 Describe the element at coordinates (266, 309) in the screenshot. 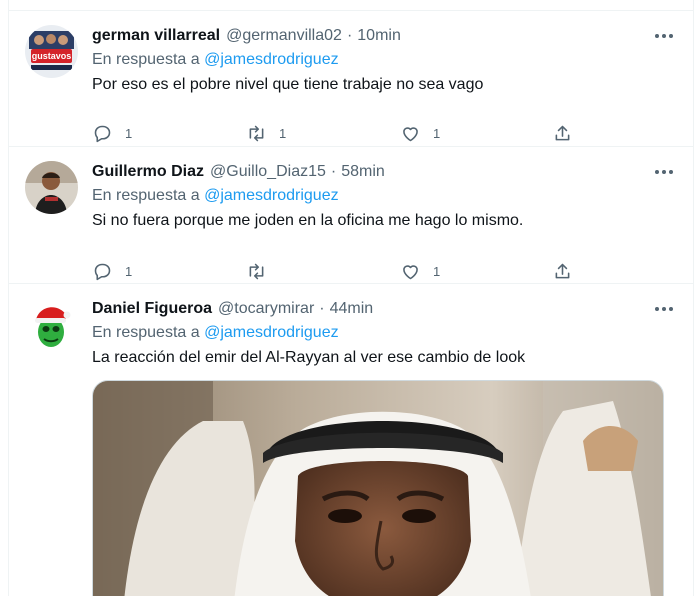

I see `author-handle: @tocarymirar` at that location.